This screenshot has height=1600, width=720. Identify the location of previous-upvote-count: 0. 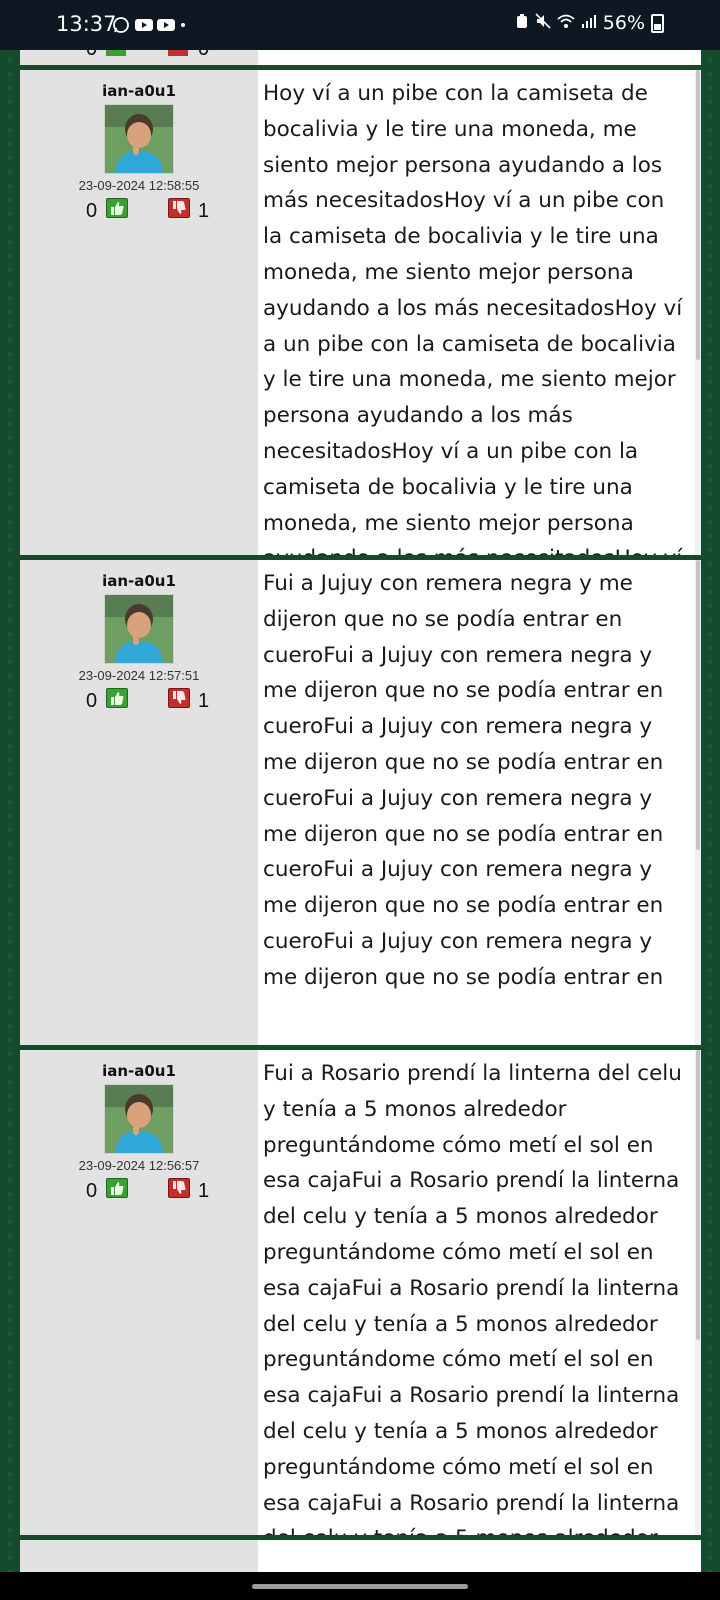
(91, 55).